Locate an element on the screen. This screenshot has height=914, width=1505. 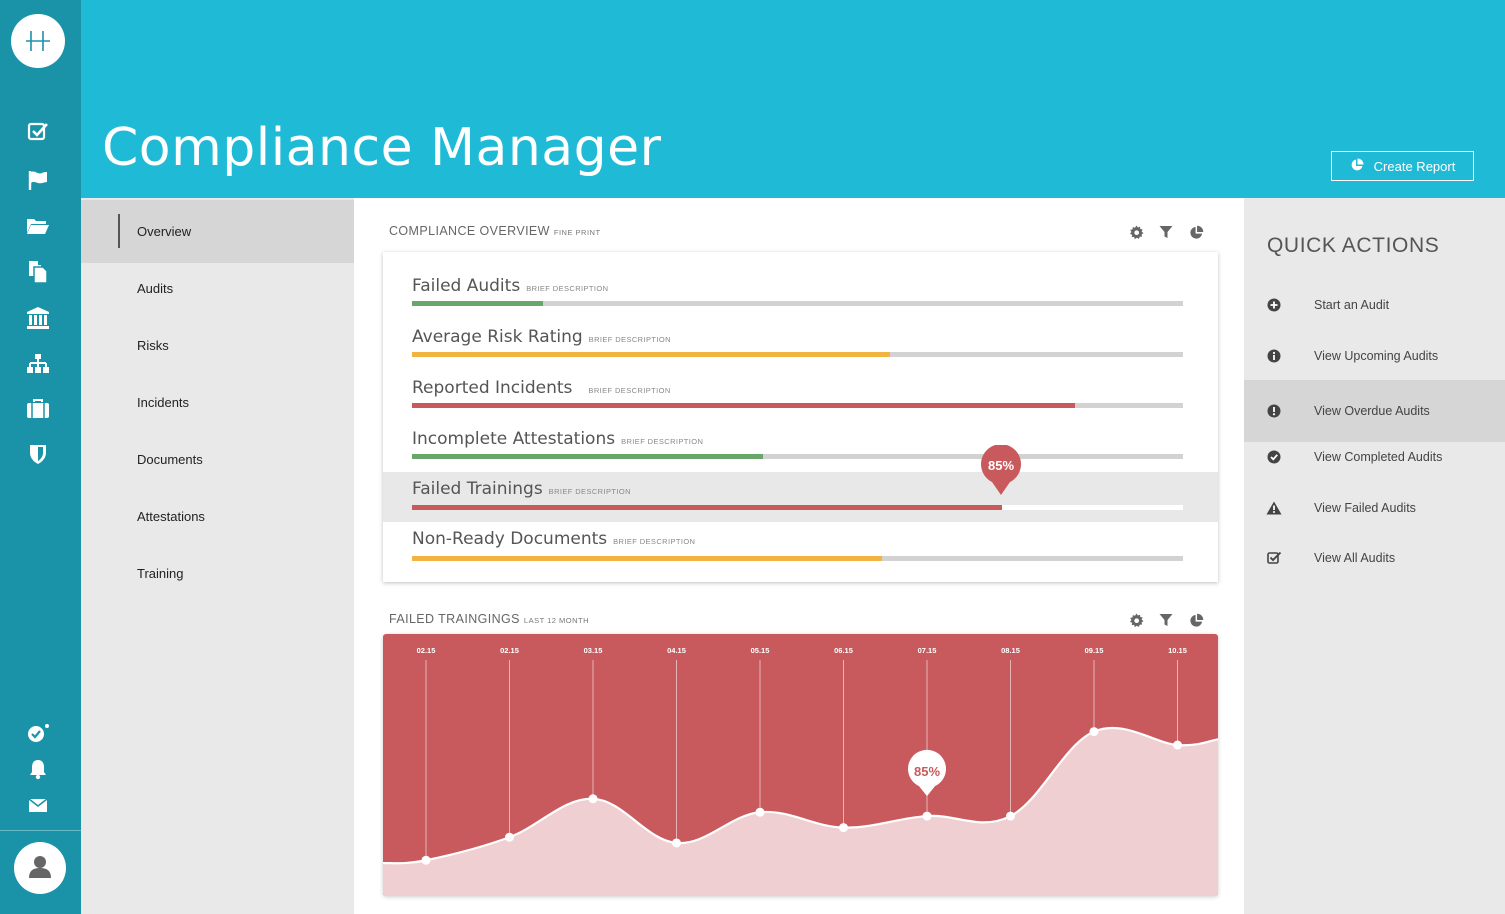
quick-action-view-upcoming: View Upcoming Audits is located at coordinates (1374, 356).